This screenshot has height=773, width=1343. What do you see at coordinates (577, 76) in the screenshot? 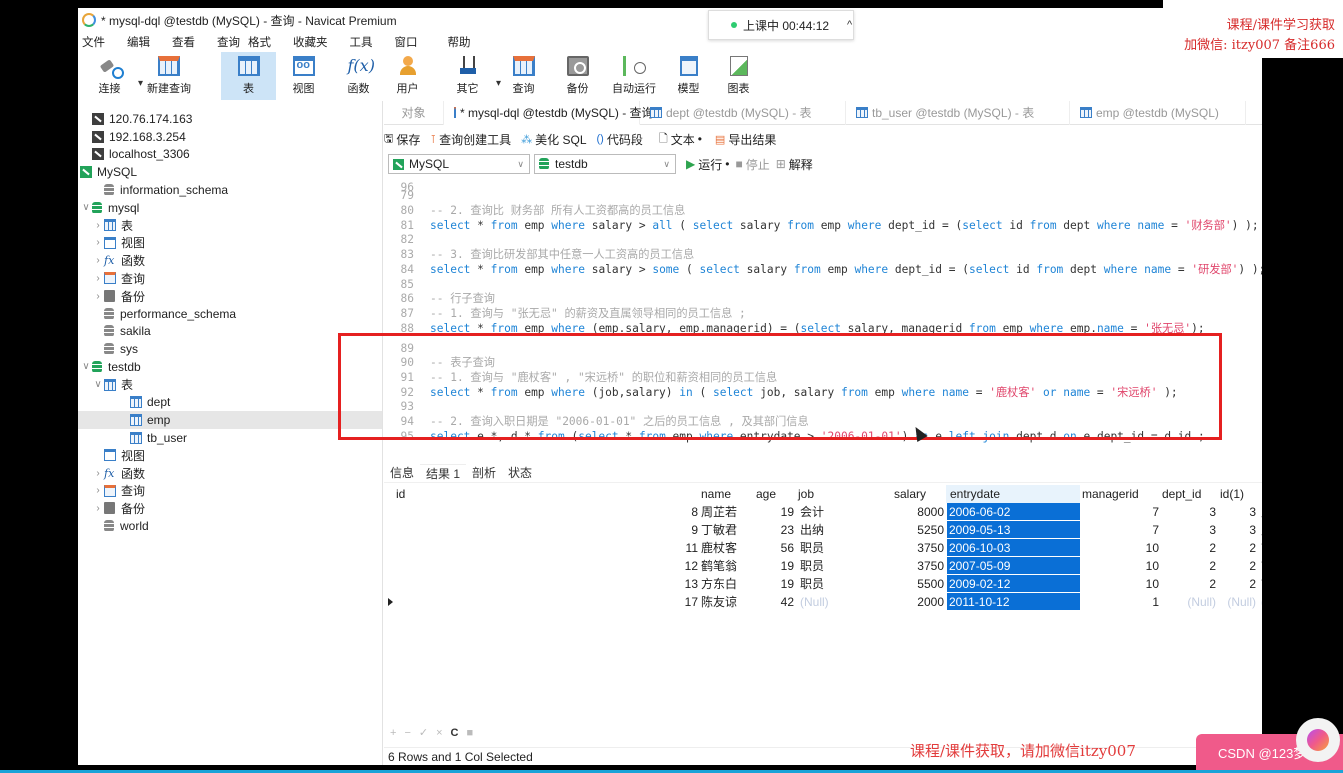
I see `toolbar-backup-button: 备份` at bounding box center [577, 76].